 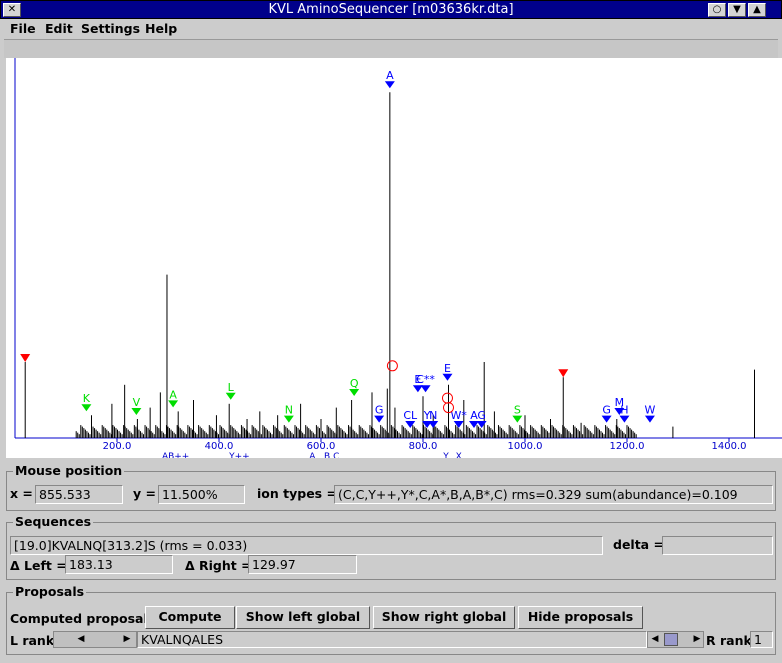 I want to click on menu-file: File, so click(x=23, y=28).